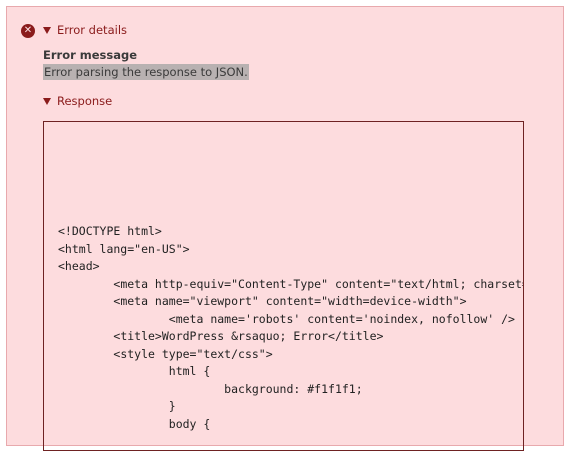 This screenshot has height=451, width=570. Describe the element at coordinates (221, 336) in the screenshot. I see `response-code-line: <title>WordPress &rsaquo; Error</title>` at that location.